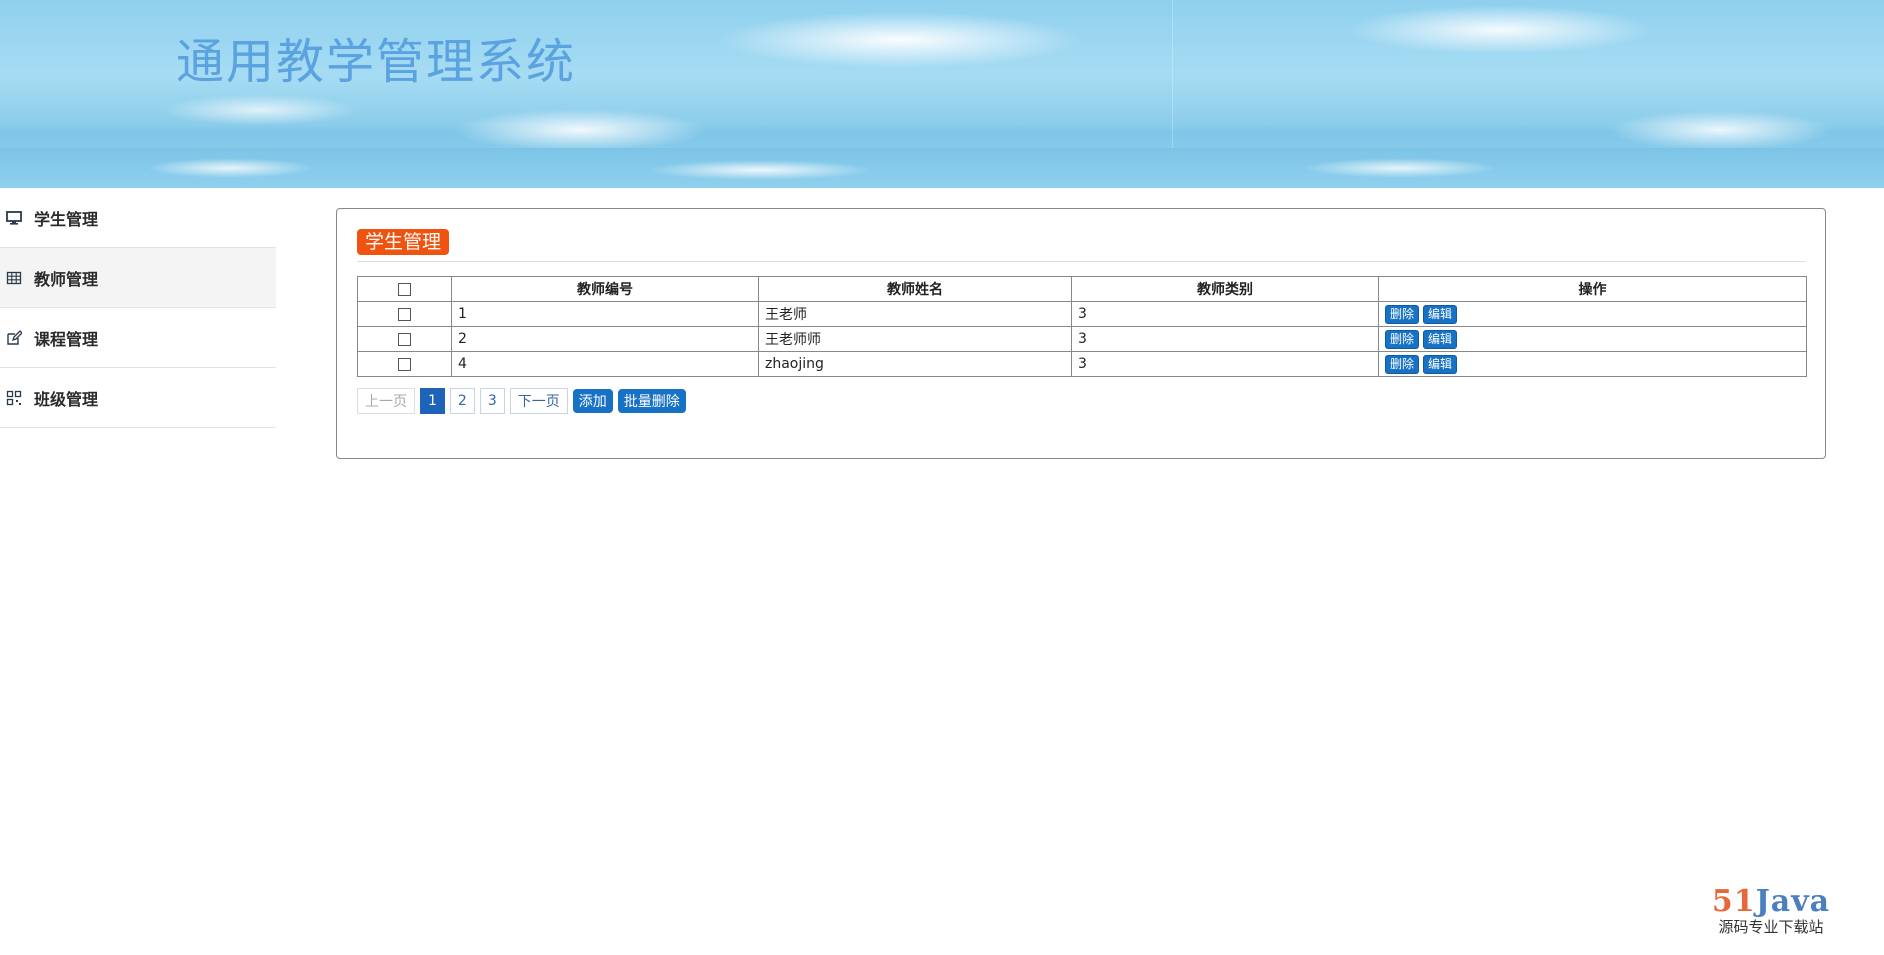 The width and height of the screenshot is (1884, 955). I want to click on pagination: 上一页 1 2 3 下一页 添加 批量删除, so click(524, 401).